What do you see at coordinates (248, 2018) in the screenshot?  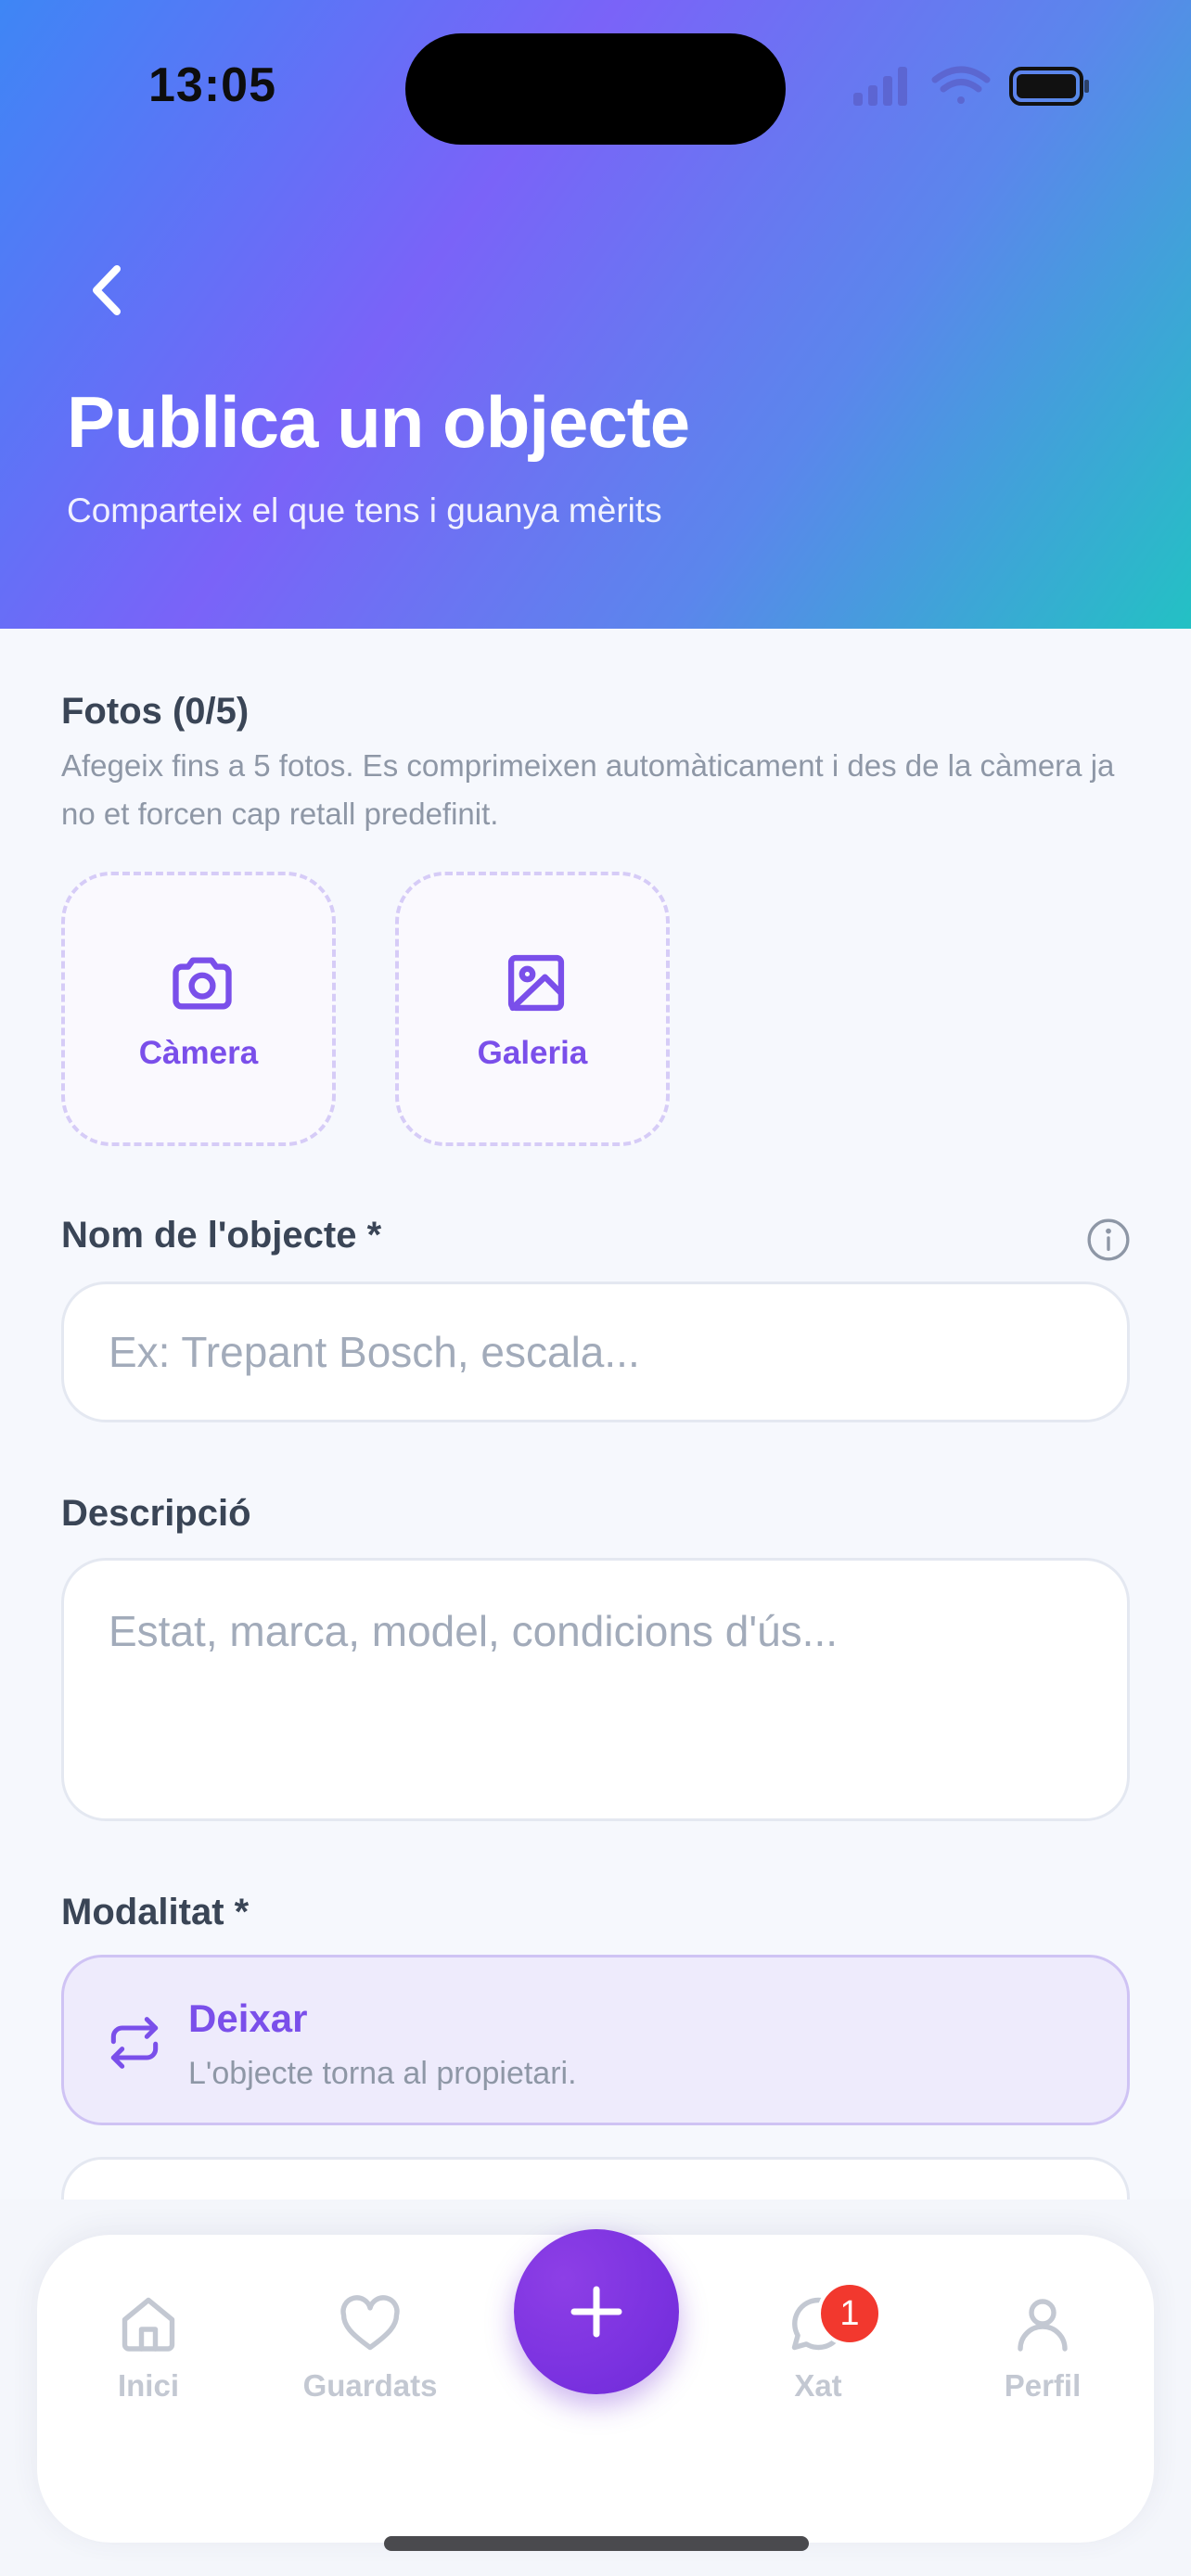 I see `modality-option-title: Deixar` at bounding box center [248, 2018].